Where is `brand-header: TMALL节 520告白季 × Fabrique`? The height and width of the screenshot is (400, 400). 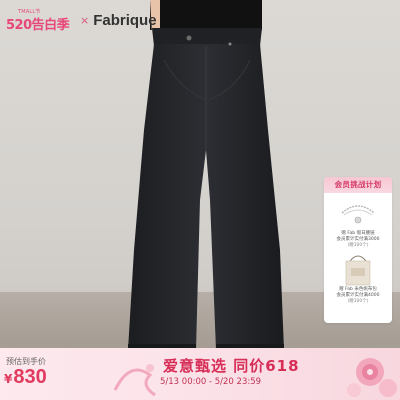
brand-header: TMALL节 520告白季 × Fabrique is located at coordinates (81, 20).